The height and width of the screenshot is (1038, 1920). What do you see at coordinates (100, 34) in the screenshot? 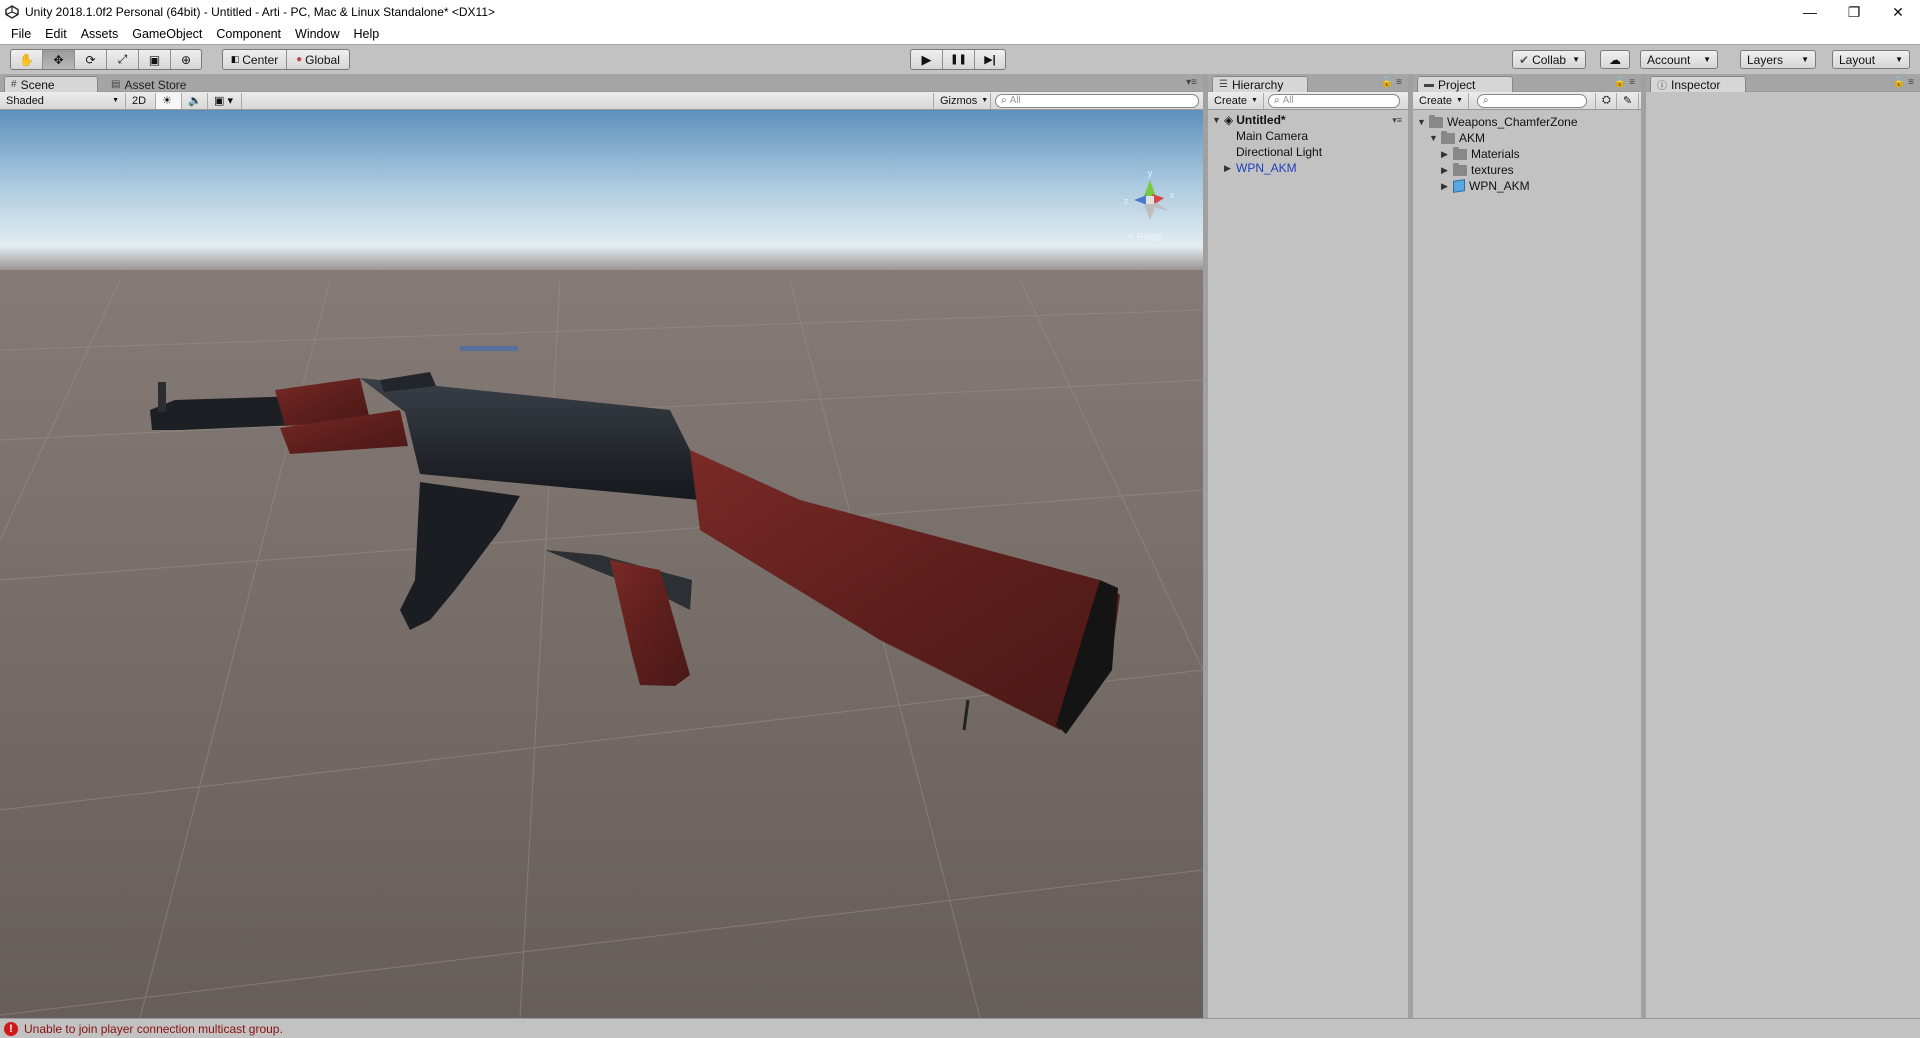
I see `menu-assets: Assets` at bounding box center [100, 34].